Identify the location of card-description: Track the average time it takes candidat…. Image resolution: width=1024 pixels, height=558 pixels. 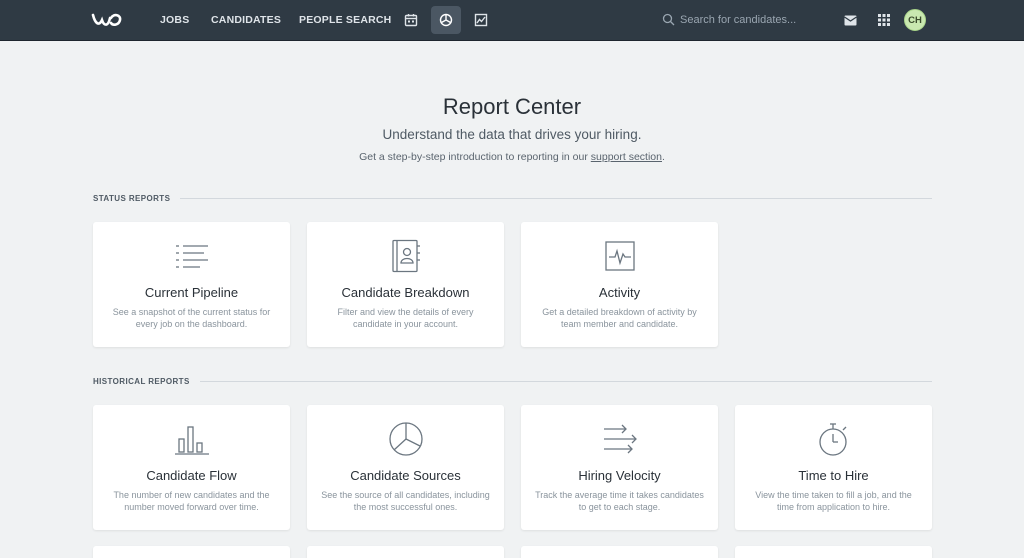
(619, 501).